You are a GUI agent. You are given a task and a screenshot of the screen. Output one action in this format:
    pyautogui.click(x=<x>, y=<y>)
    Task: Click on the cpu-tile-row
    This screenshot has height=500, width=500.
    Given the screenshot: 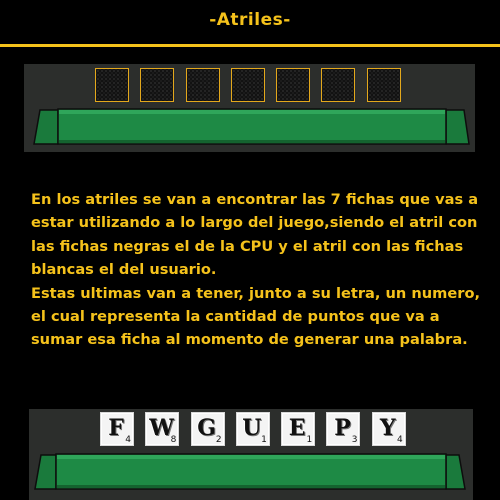 What is the action you would take?
    pyautogui.click(x=253, y=85)
    